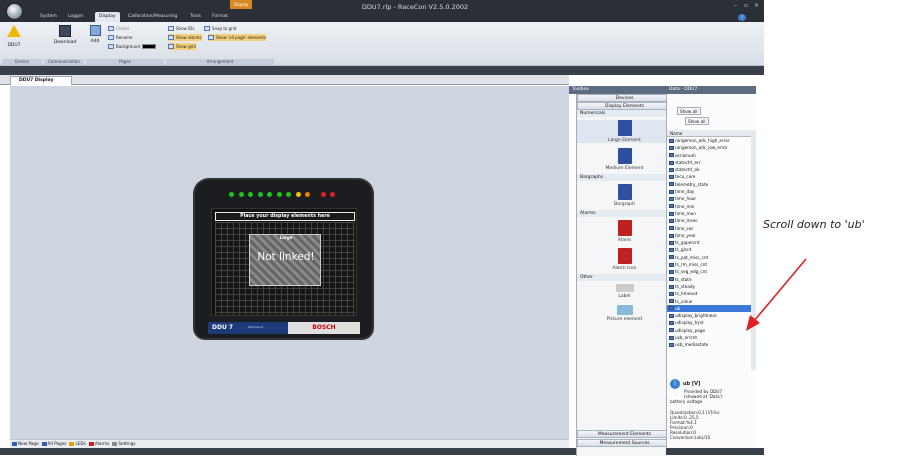 Image resolution: width=910 pixels, height=456 pixels. Describe the element at coordinates (624, 434) in the screenshot. I see `measurement-elements-button: Measurement Elements` at that location.